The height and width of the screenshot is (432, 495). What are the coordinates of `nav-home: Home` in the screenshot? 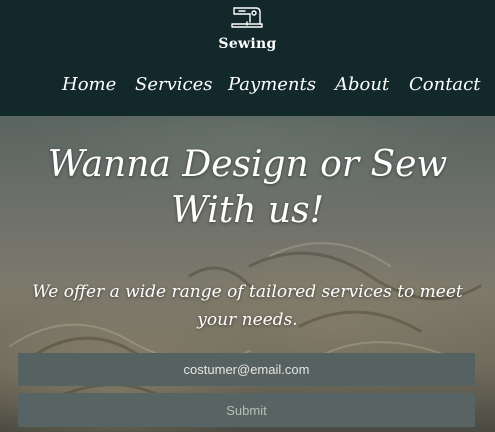 It's located at (89, 84).